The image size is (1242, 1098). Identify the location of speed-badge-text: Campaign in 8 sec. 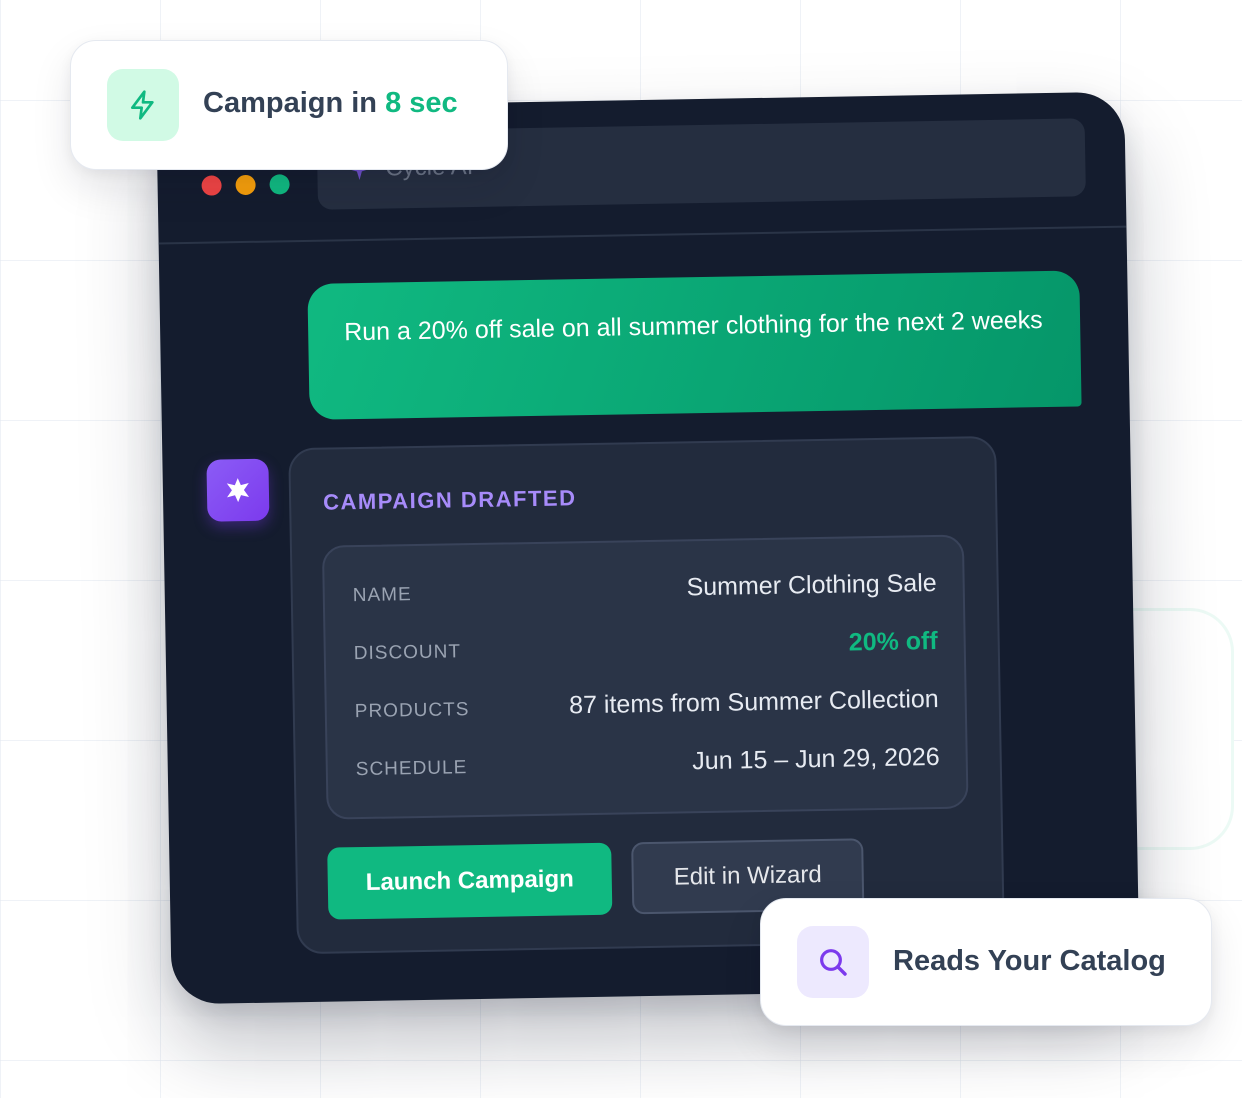
(330, 103).